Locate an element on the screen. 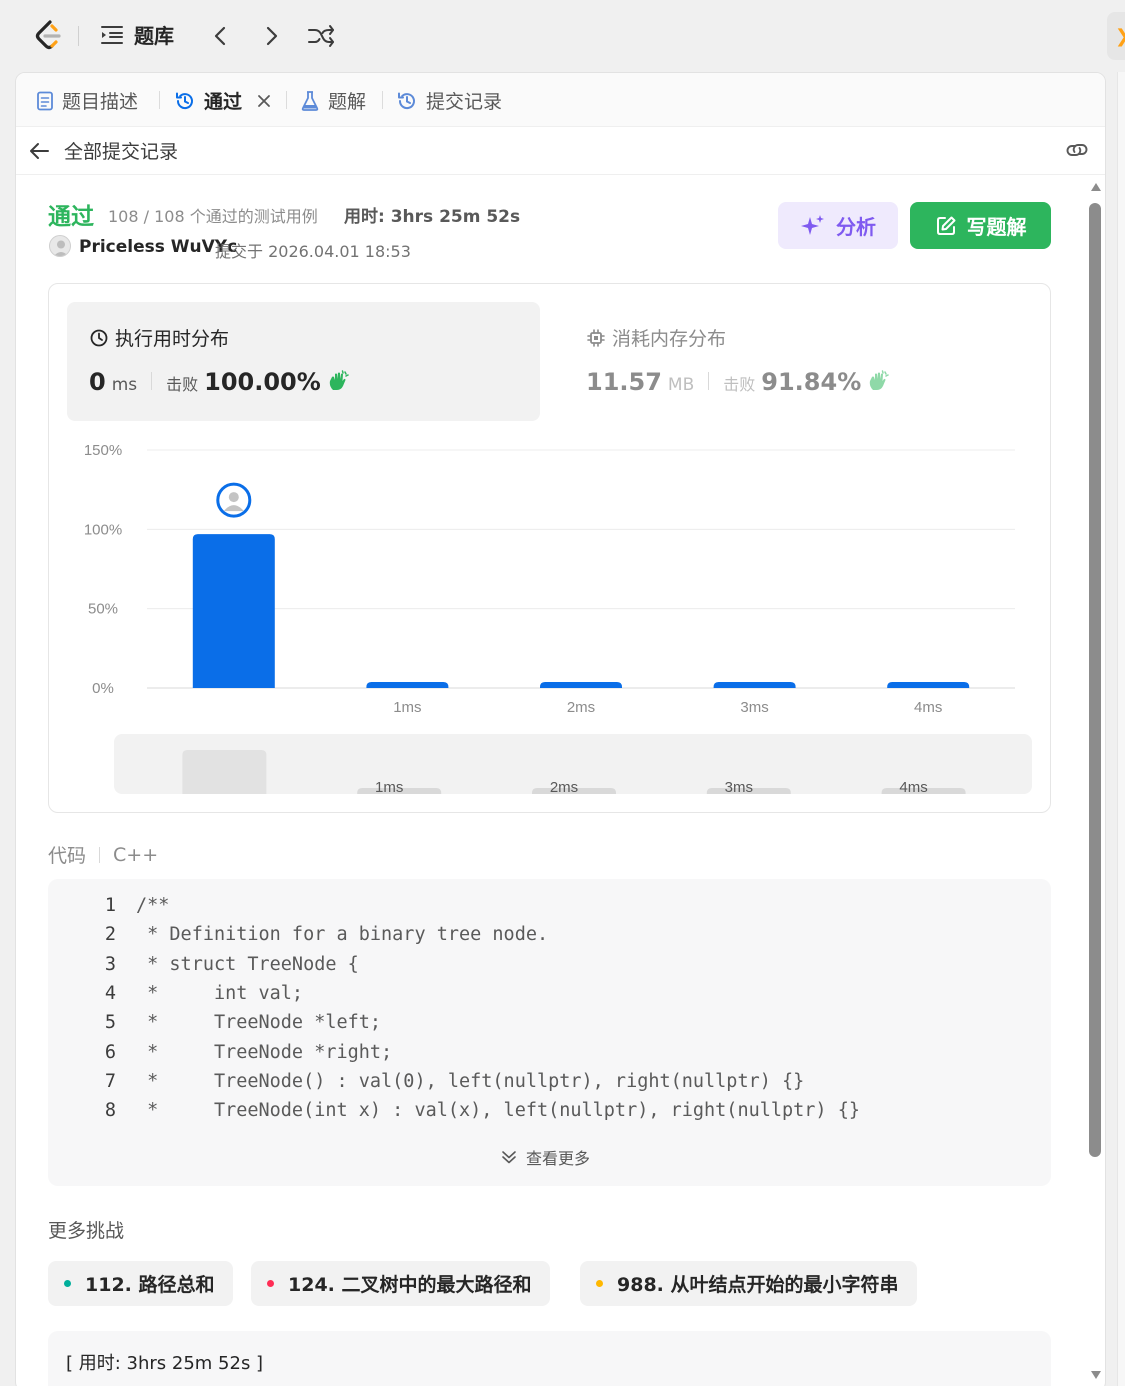 The width and height of the screenshot is (1125, 1386). x-tick-label: 1ms is located at coordinates (407, 707).